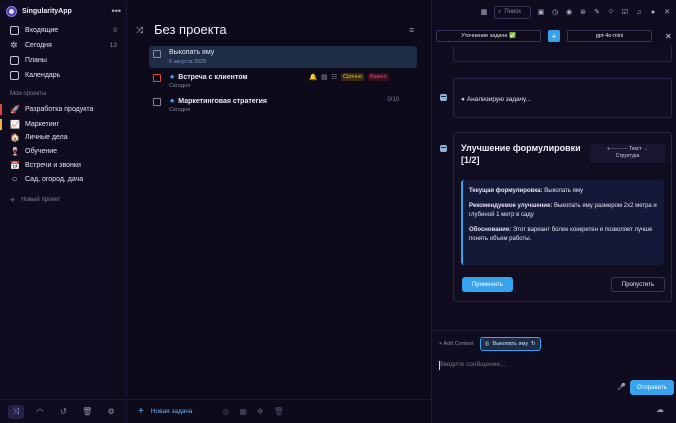 The height and width of the screenshot is (423, 676). What do you see at coordinates (621, 387) in the screenshot?
I see `microphone-icon: 🎤` at bounding box center [621, 387].